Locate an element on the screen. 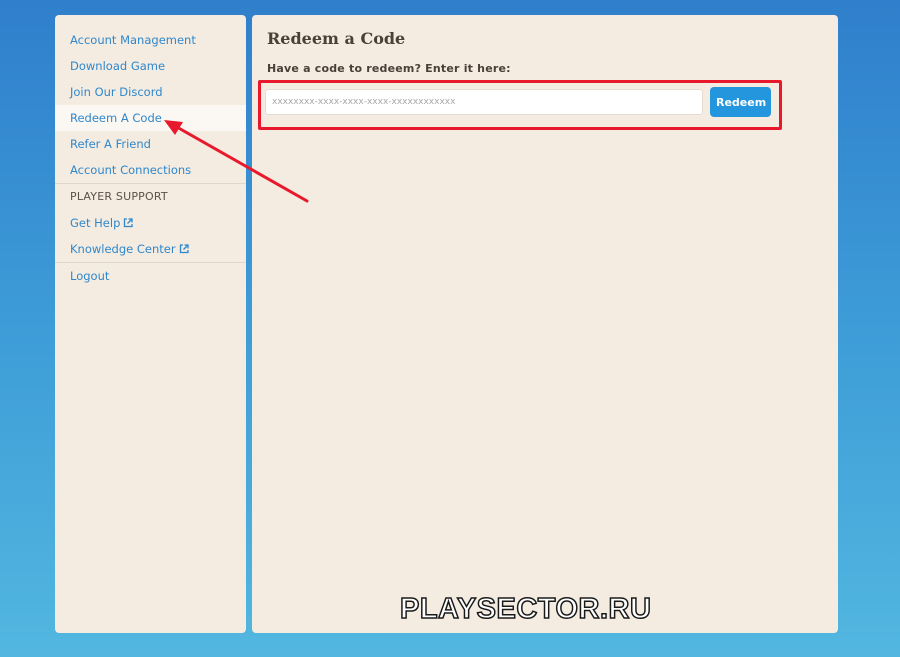  sidebar-item-redeem-code: Redeem A Code is located at coordinates (150, 118).